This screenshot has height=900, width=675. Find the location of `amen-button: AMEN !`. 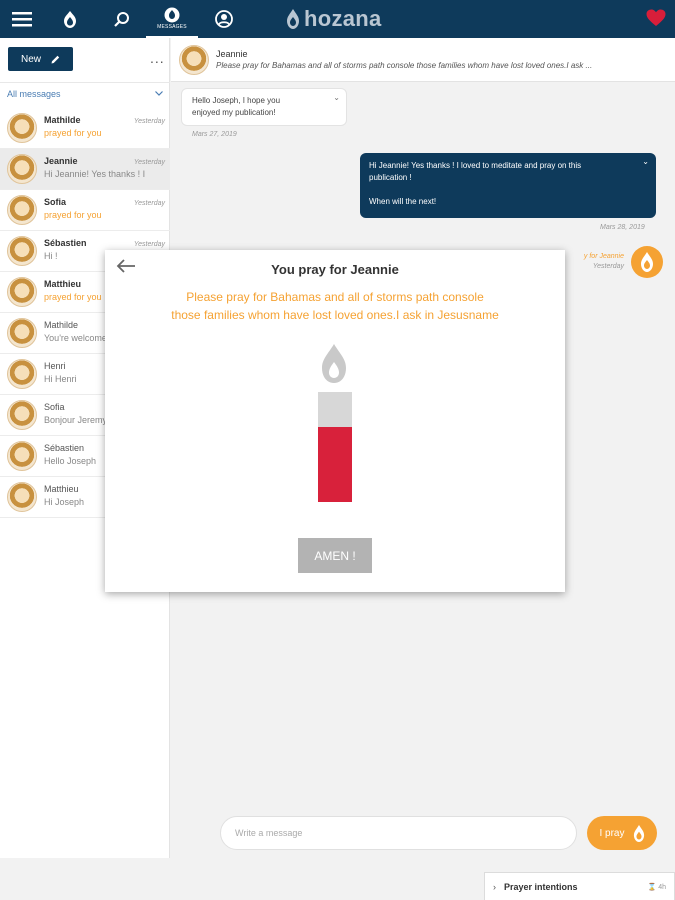

amen-button: AMEN ! is located at coordinates (335, 555).